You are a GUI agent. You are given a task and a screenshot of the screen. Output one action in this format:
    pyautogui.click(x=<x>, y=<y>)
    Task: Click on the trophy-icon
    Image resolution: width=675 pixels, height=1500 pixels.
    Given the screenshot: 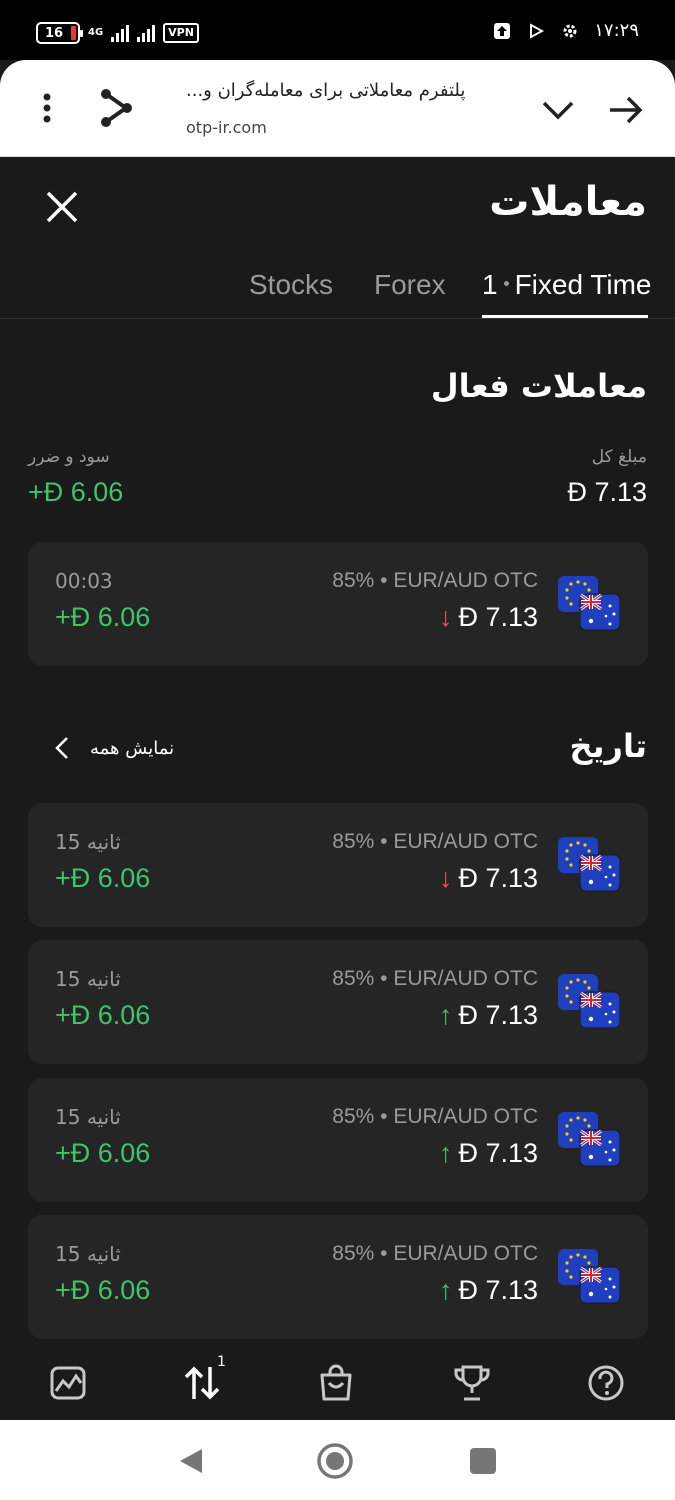 What is the action you would take?
    pyautogui.click(x=472, y=1383)
    